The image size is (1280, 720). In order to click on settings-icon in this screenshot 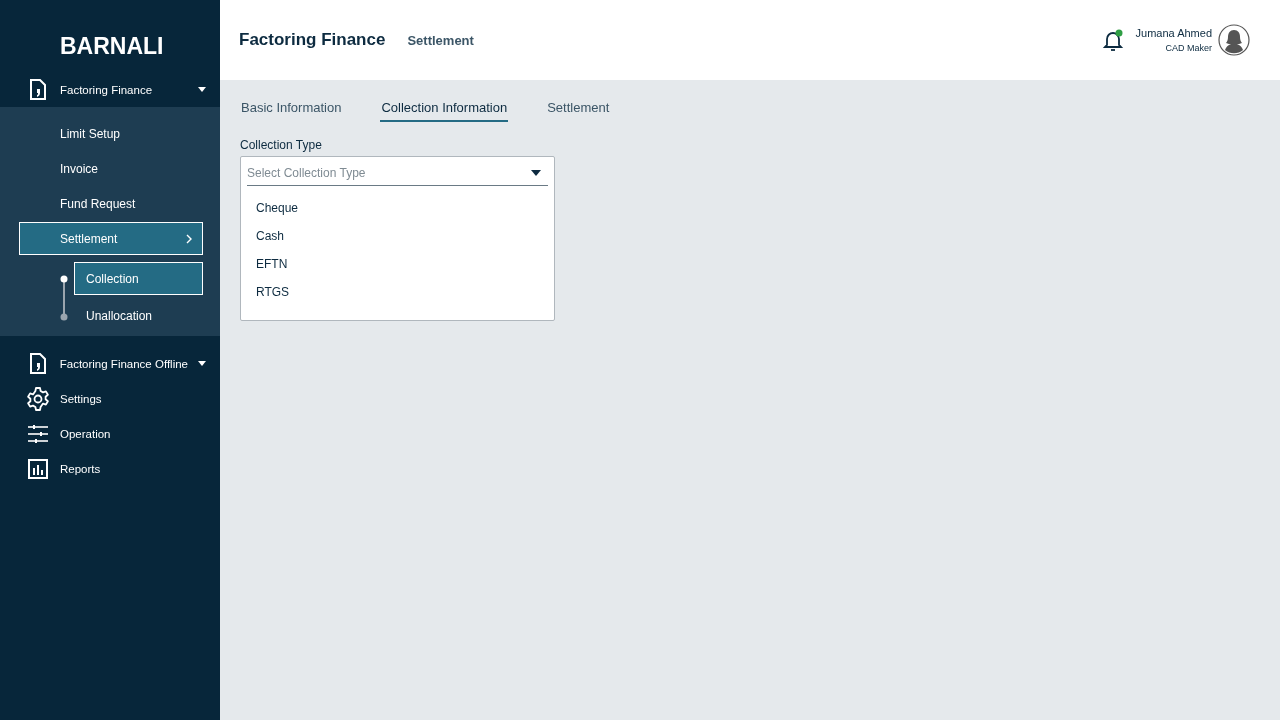, I will do `click(38, 398)`.